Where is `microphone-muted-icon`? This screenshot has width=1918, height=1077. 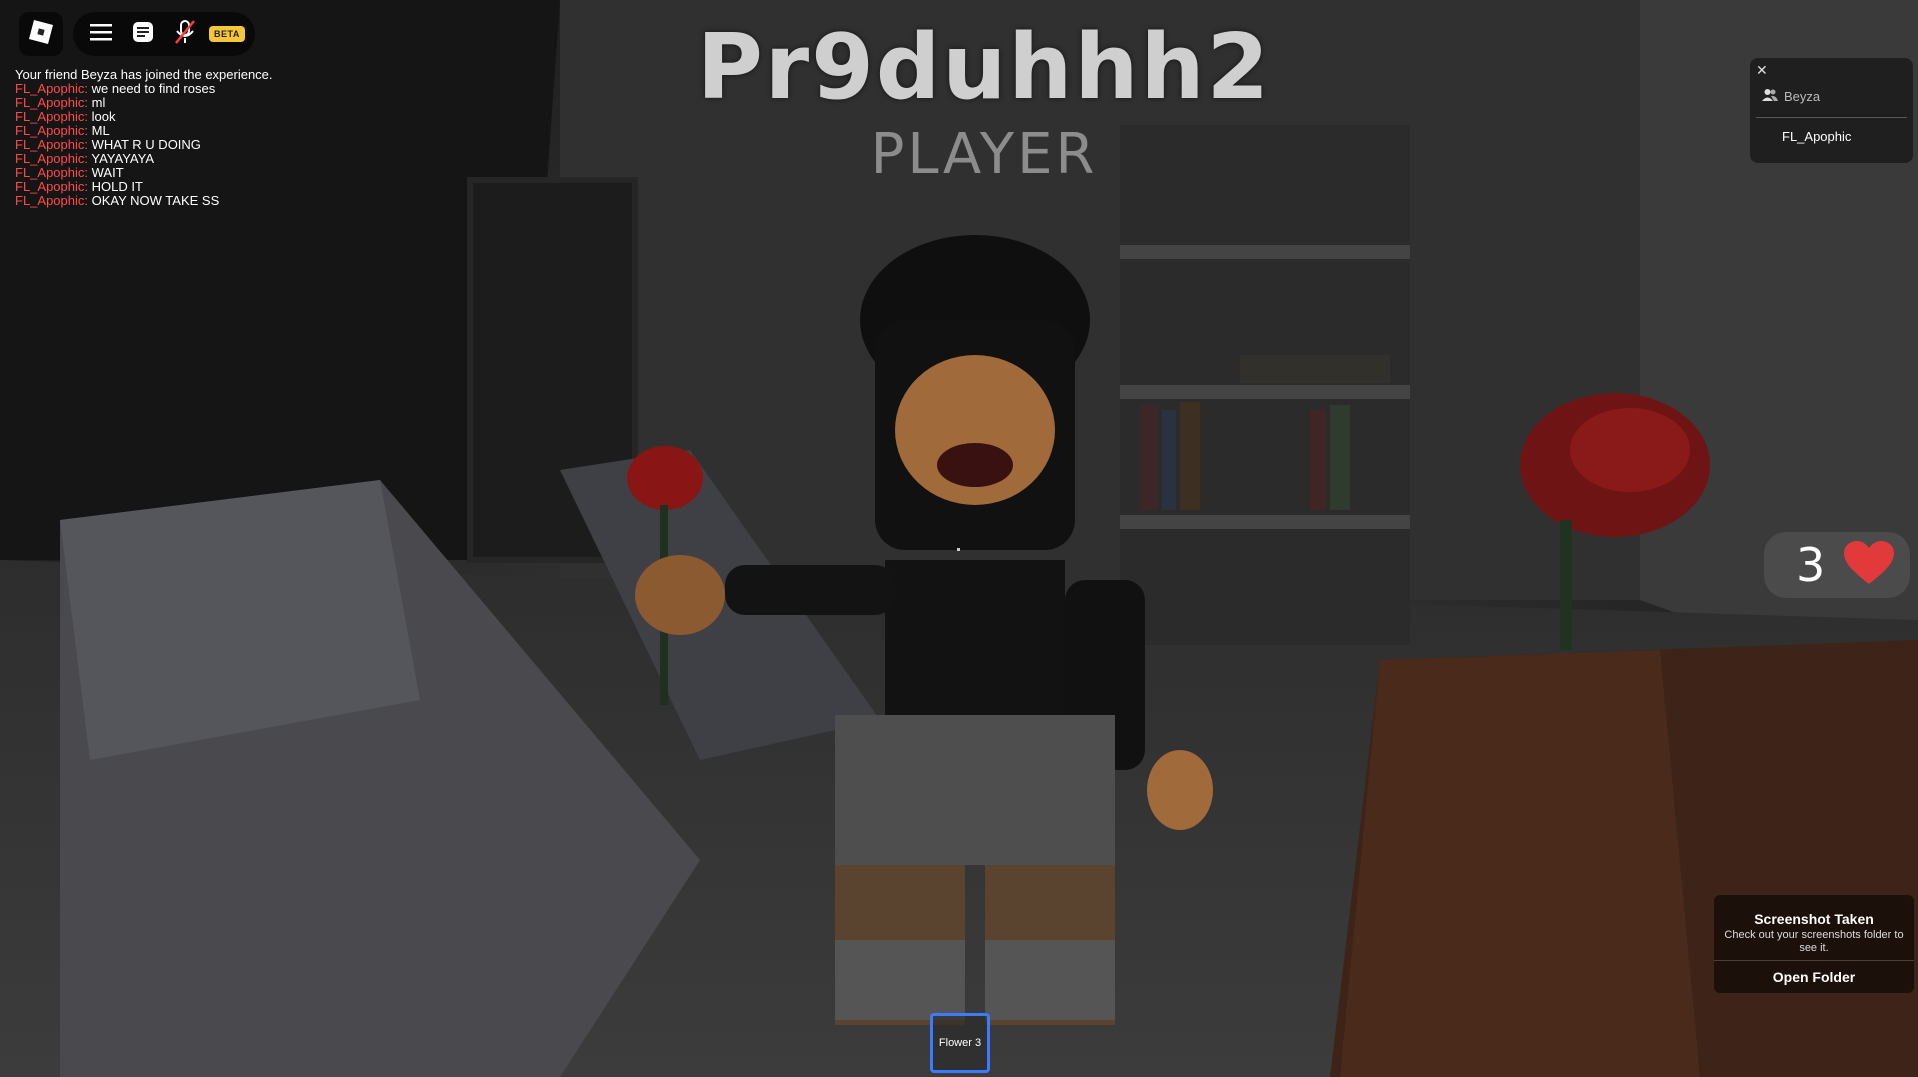 microphone-muted-icon is located at coordinates (185, 34).